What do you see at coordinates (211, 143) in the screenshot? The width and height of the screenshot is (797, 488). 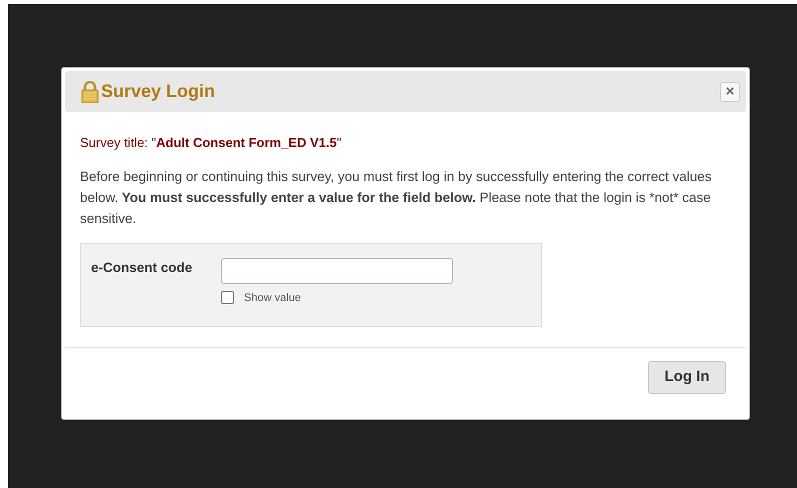 I see `survey-title: Survey title: "Adult Consent Form_ED V1.5"` at bounding box center [211, 143].